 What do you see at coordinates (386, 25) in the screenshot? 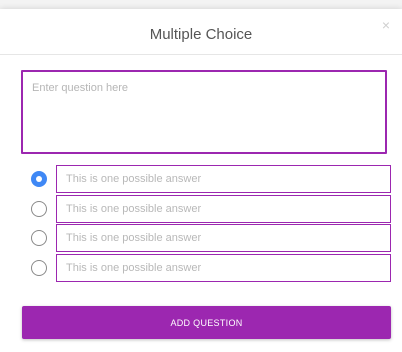
I see `close-icon: ×` at bounding box center [386, 25].